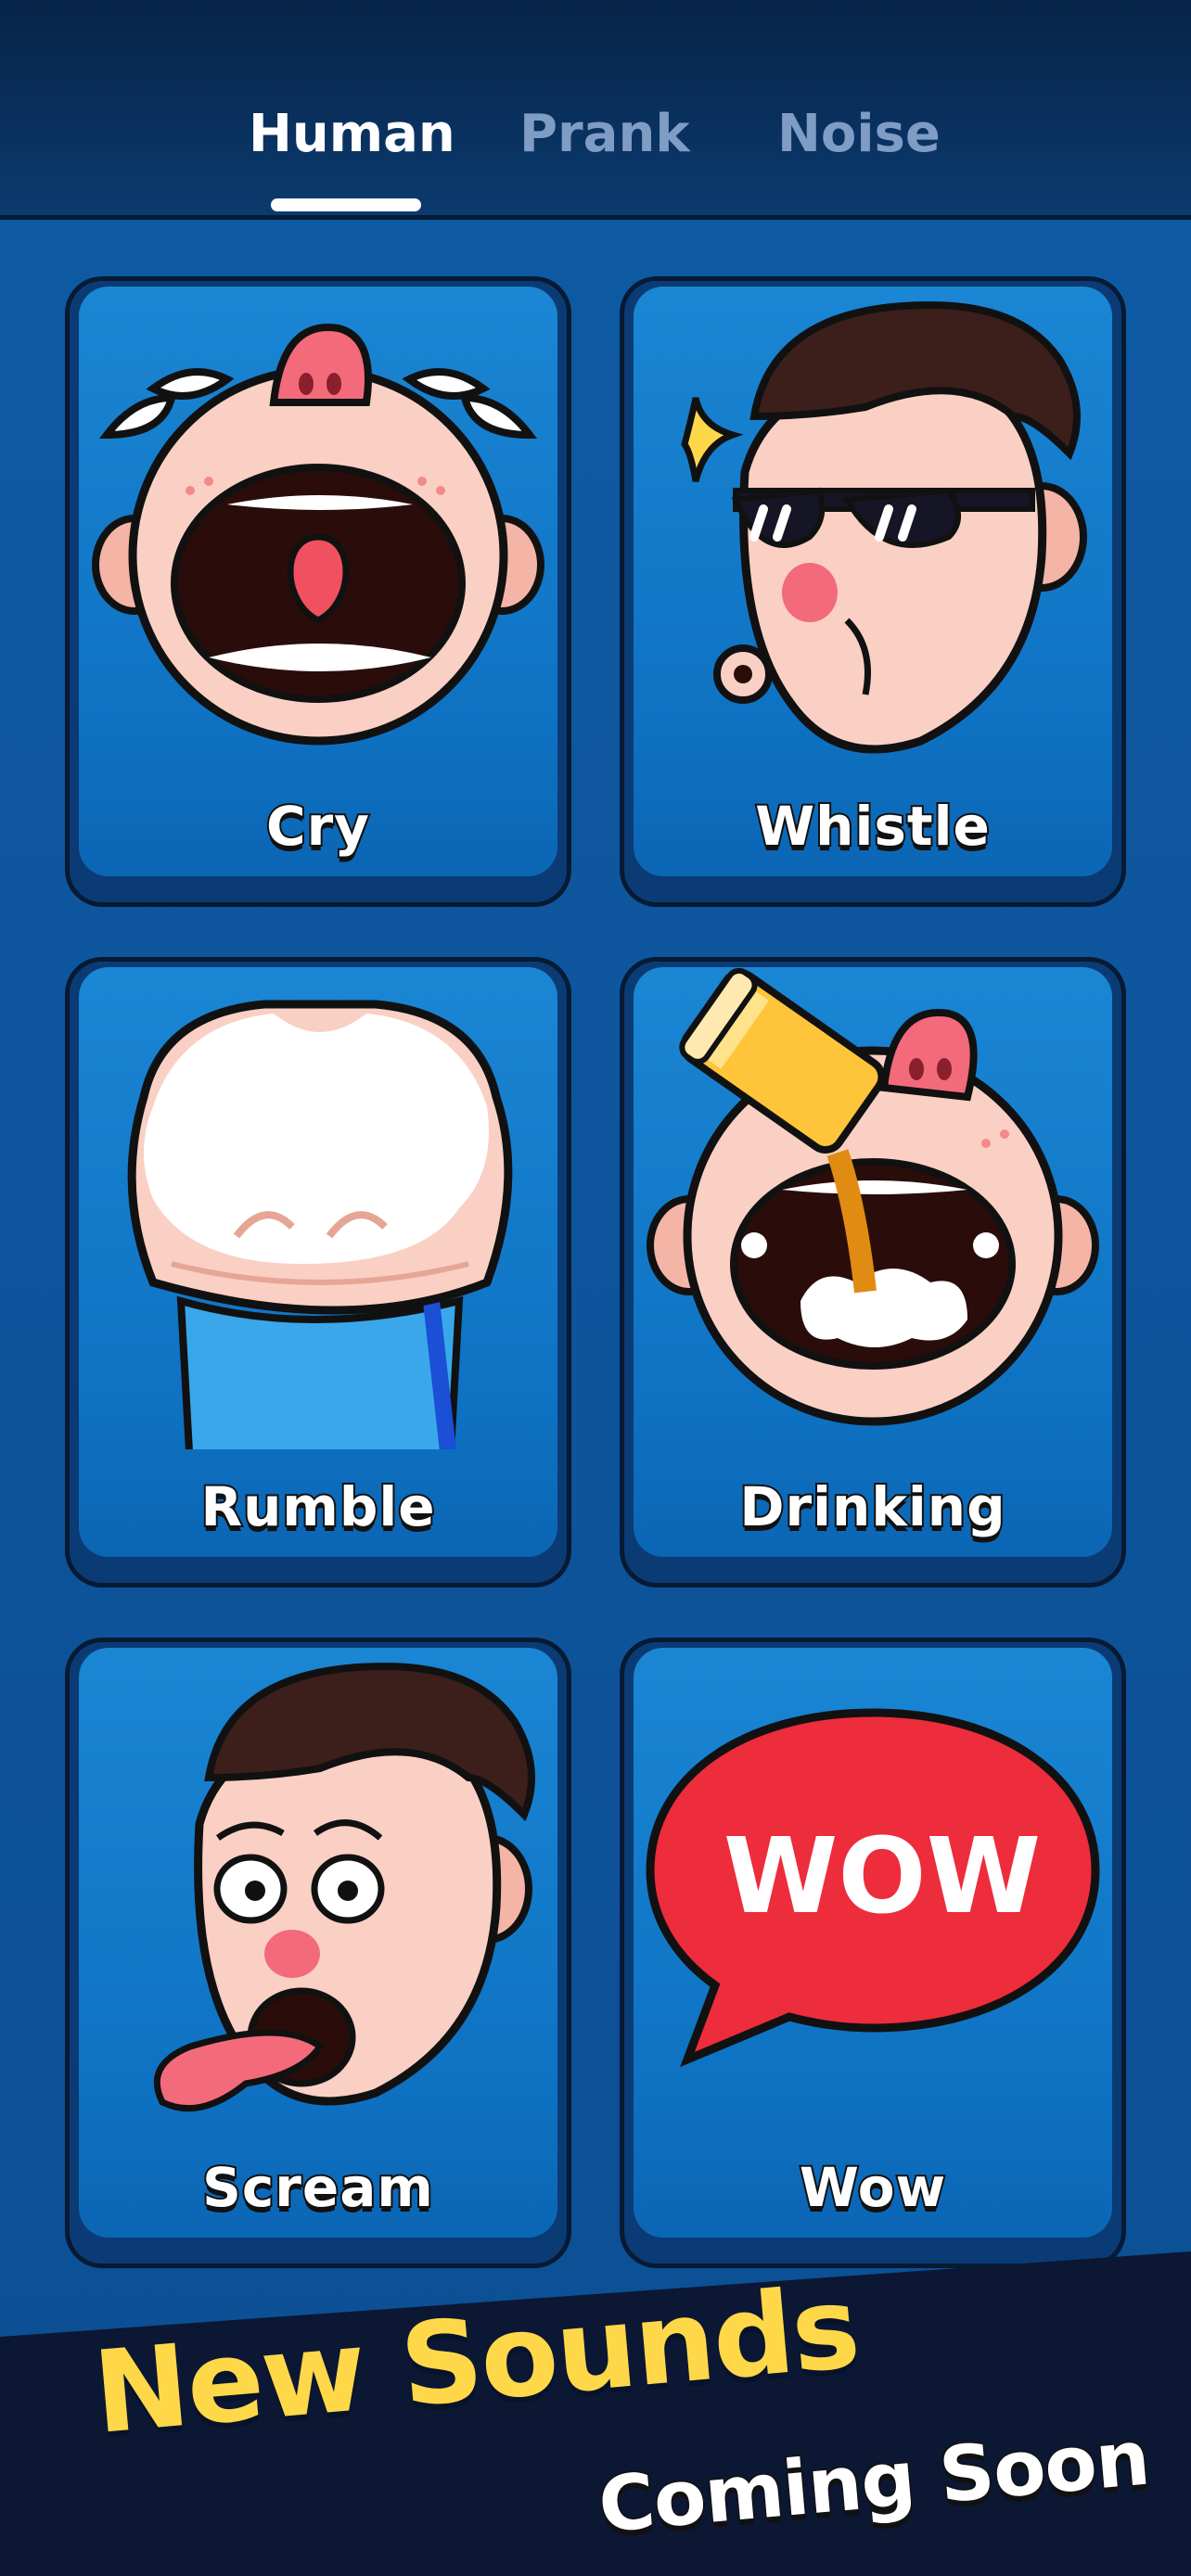 Image resolution: width=1191 pixels, height=2576 pixels. I want to click on tab-prank: Prank, so click(604, 134).